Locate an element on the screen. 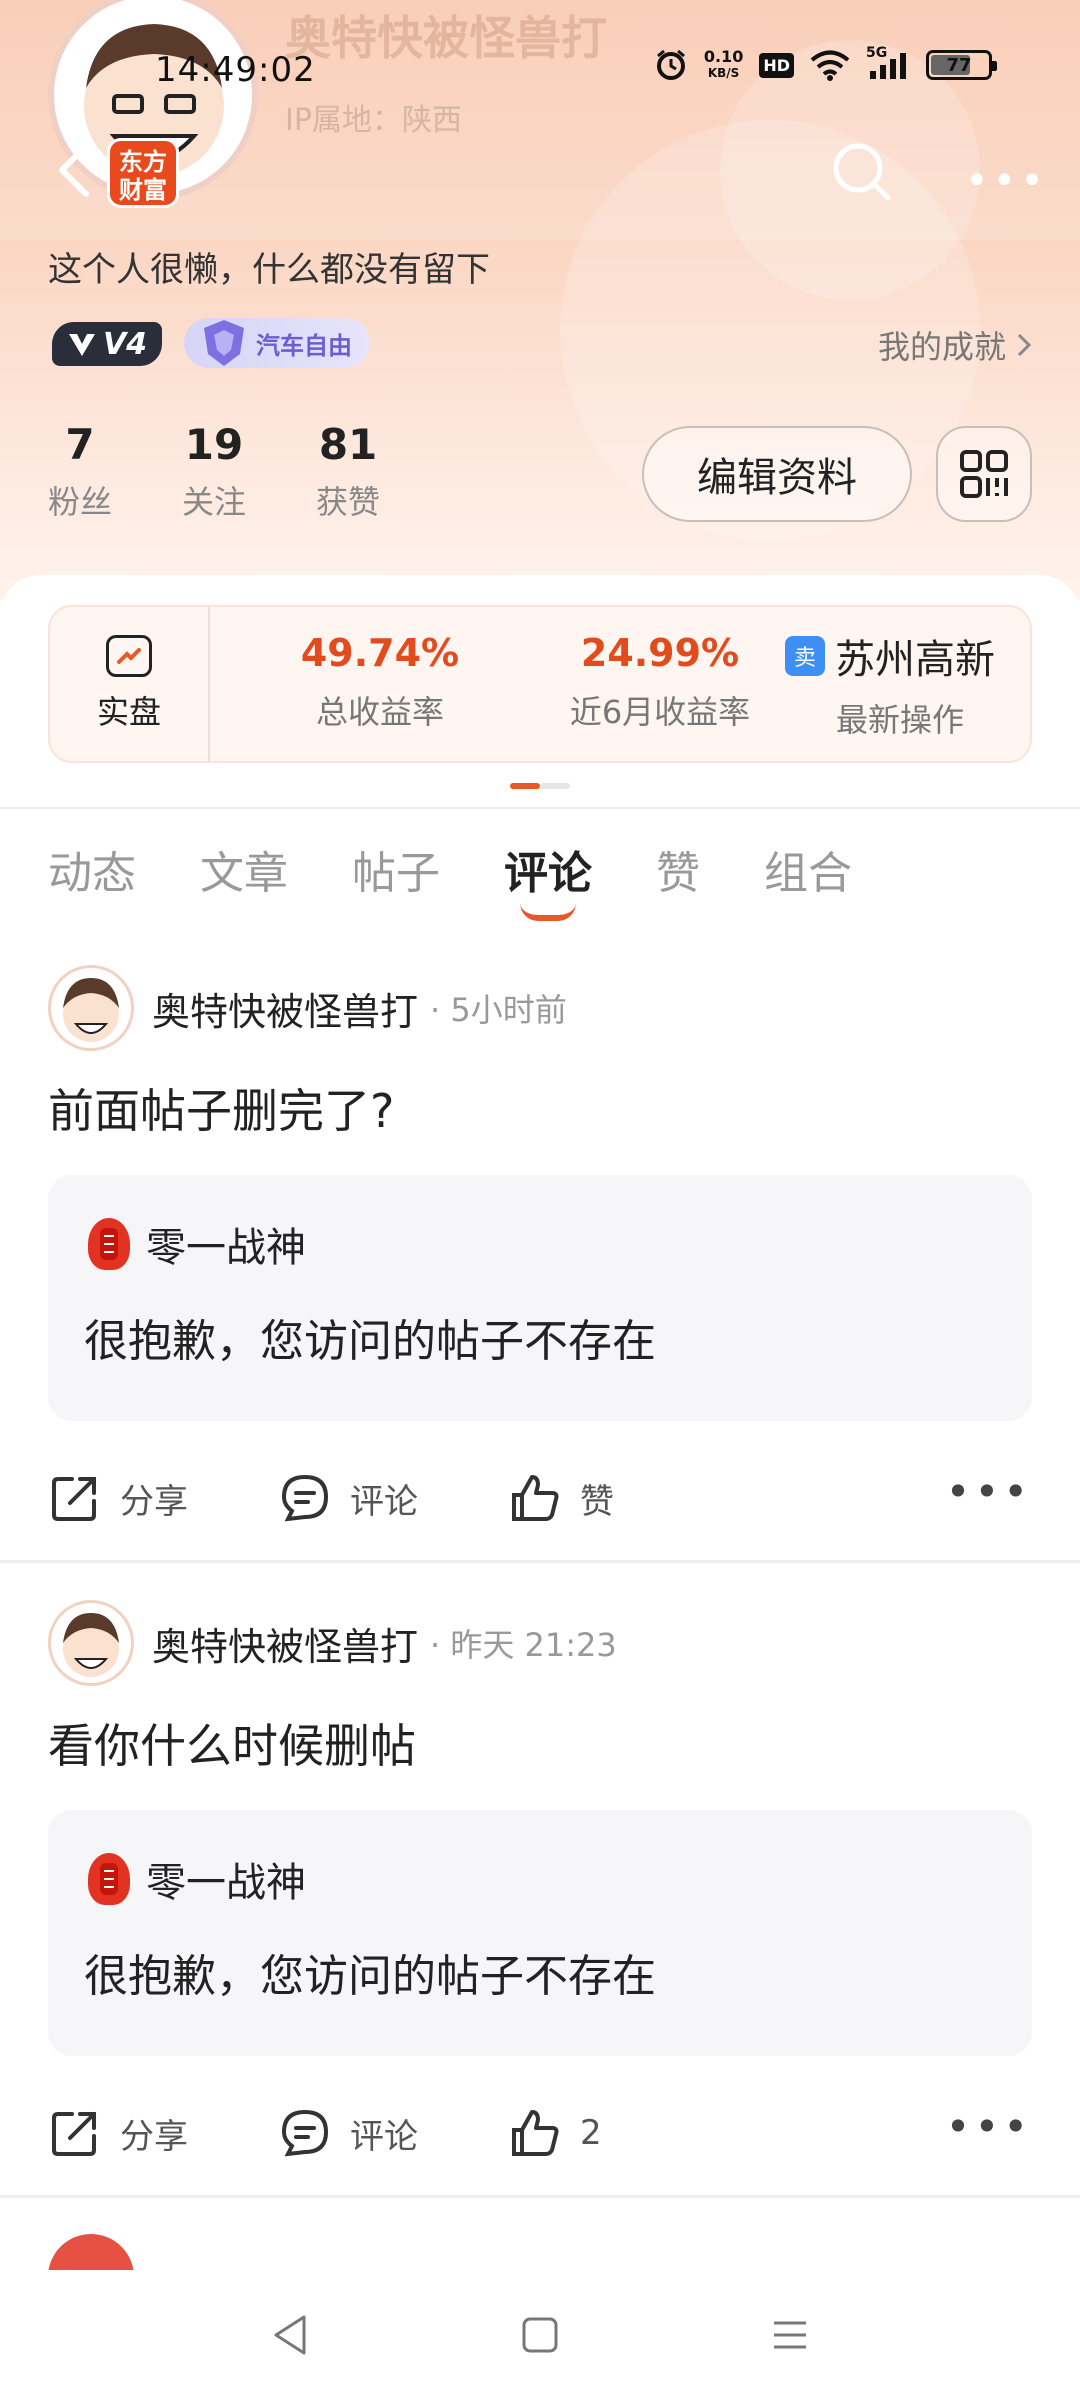 This screenshot has width=1080, height=2400. tab-dynamics: 动态 is located at coordinates (92, 869).